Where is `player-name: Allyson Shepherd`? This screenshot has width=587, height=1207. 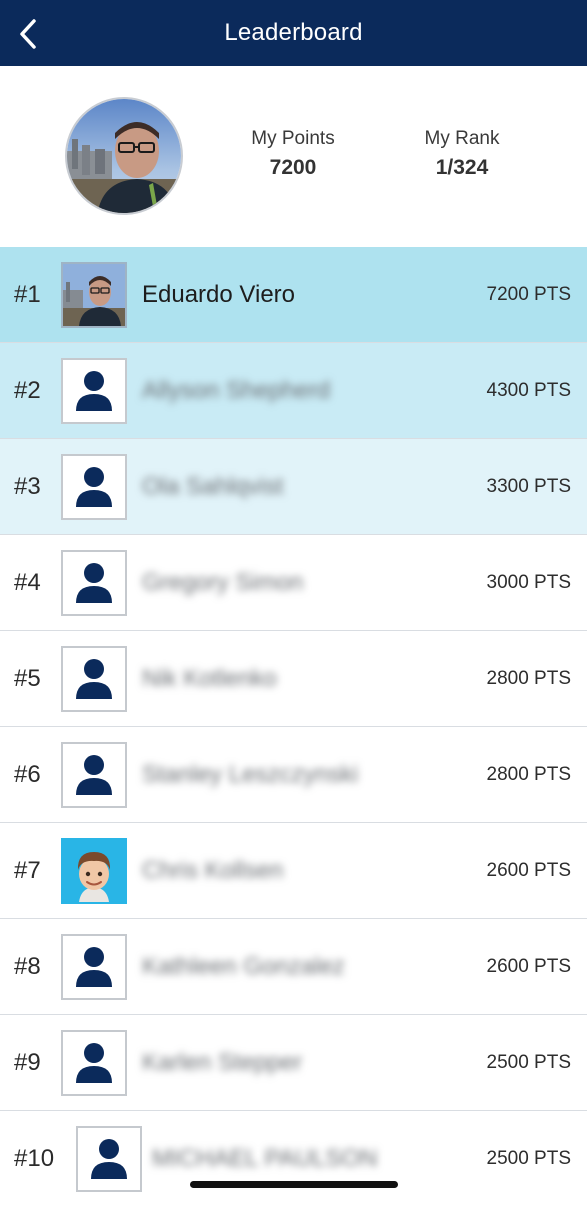
player-name: Allyson Shepherd is located at coordinates (236, 390).